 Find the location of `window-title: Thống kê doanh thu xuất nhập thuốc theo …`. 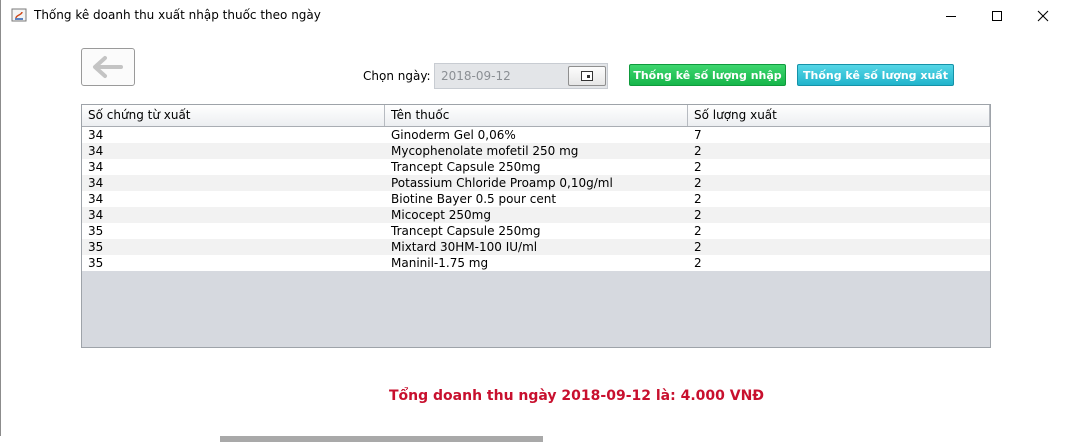

window-title: Thống kê doanh thu xuất nhập thuốc theo … is located at coordinates (177, 15).